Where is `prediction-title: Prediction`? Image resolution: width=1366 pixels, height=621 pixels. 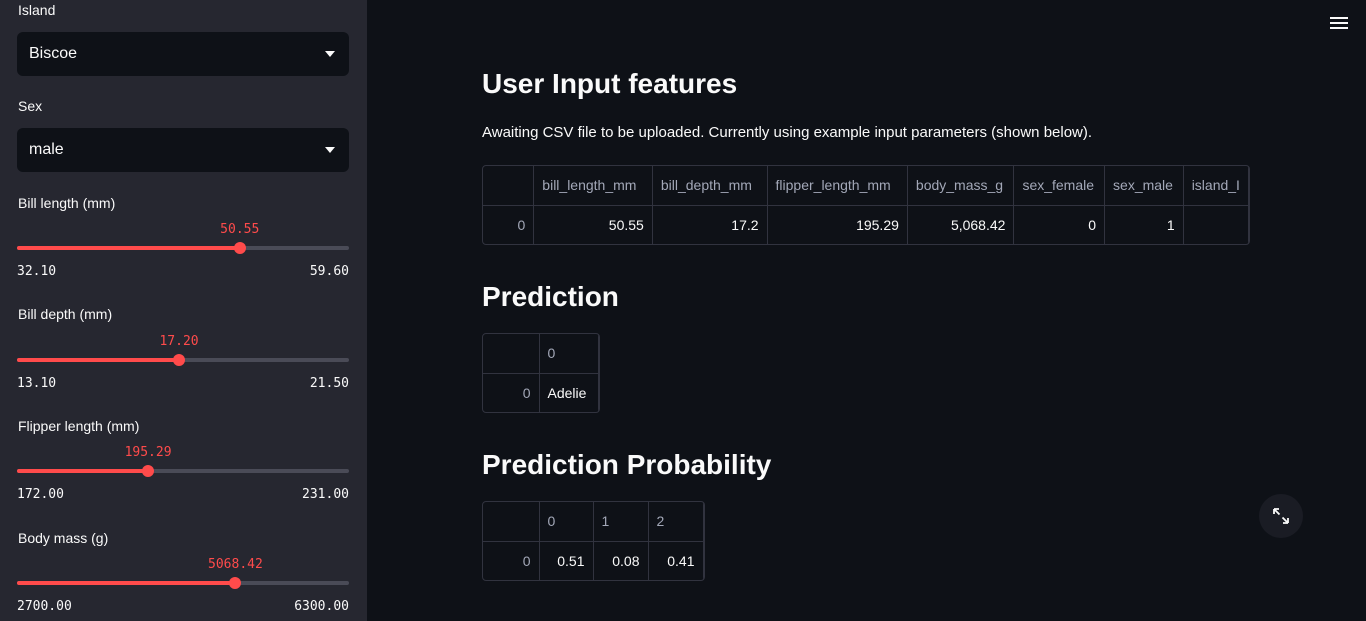
prediction-title: Prediction is located at coordinates (550, 296).